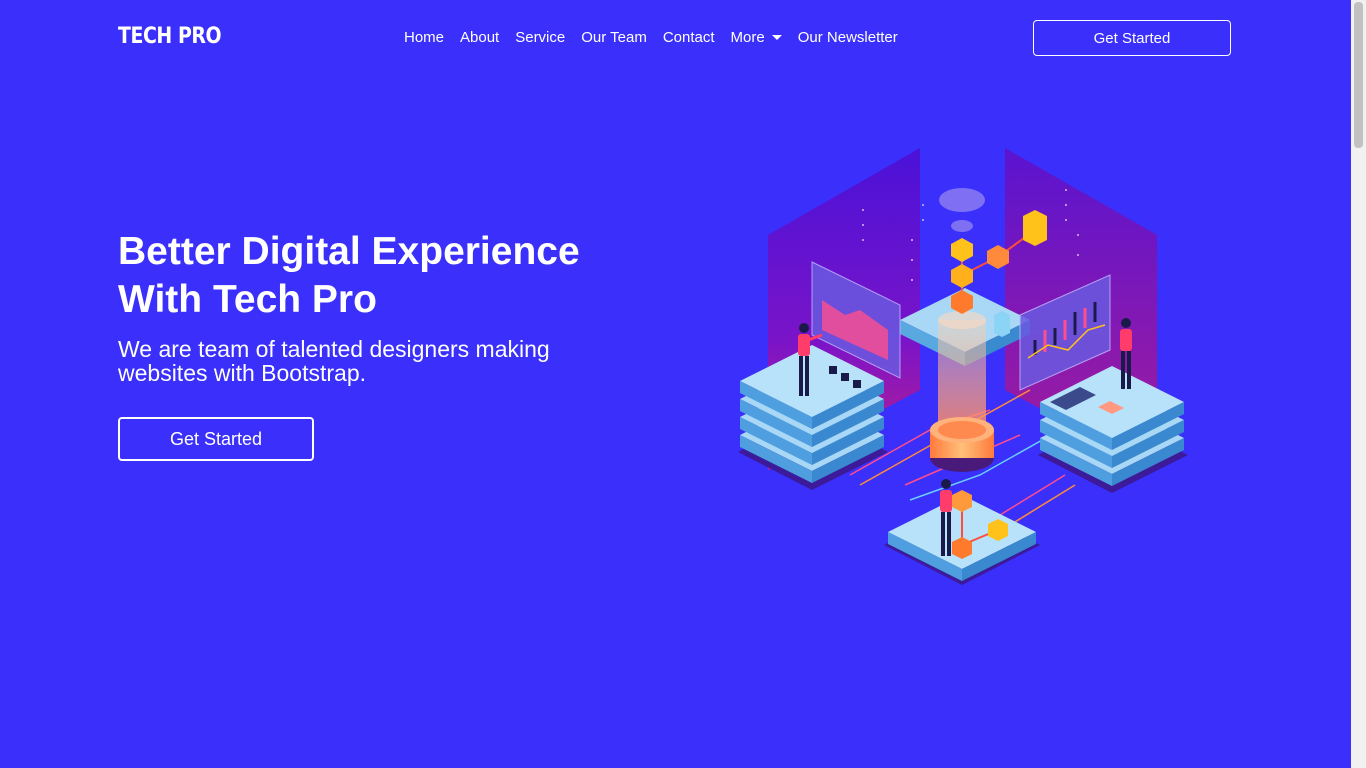  Describe the element at coordinates (614, 37) in the screenshot. I see `nav-our-team: Our Team` at that location.